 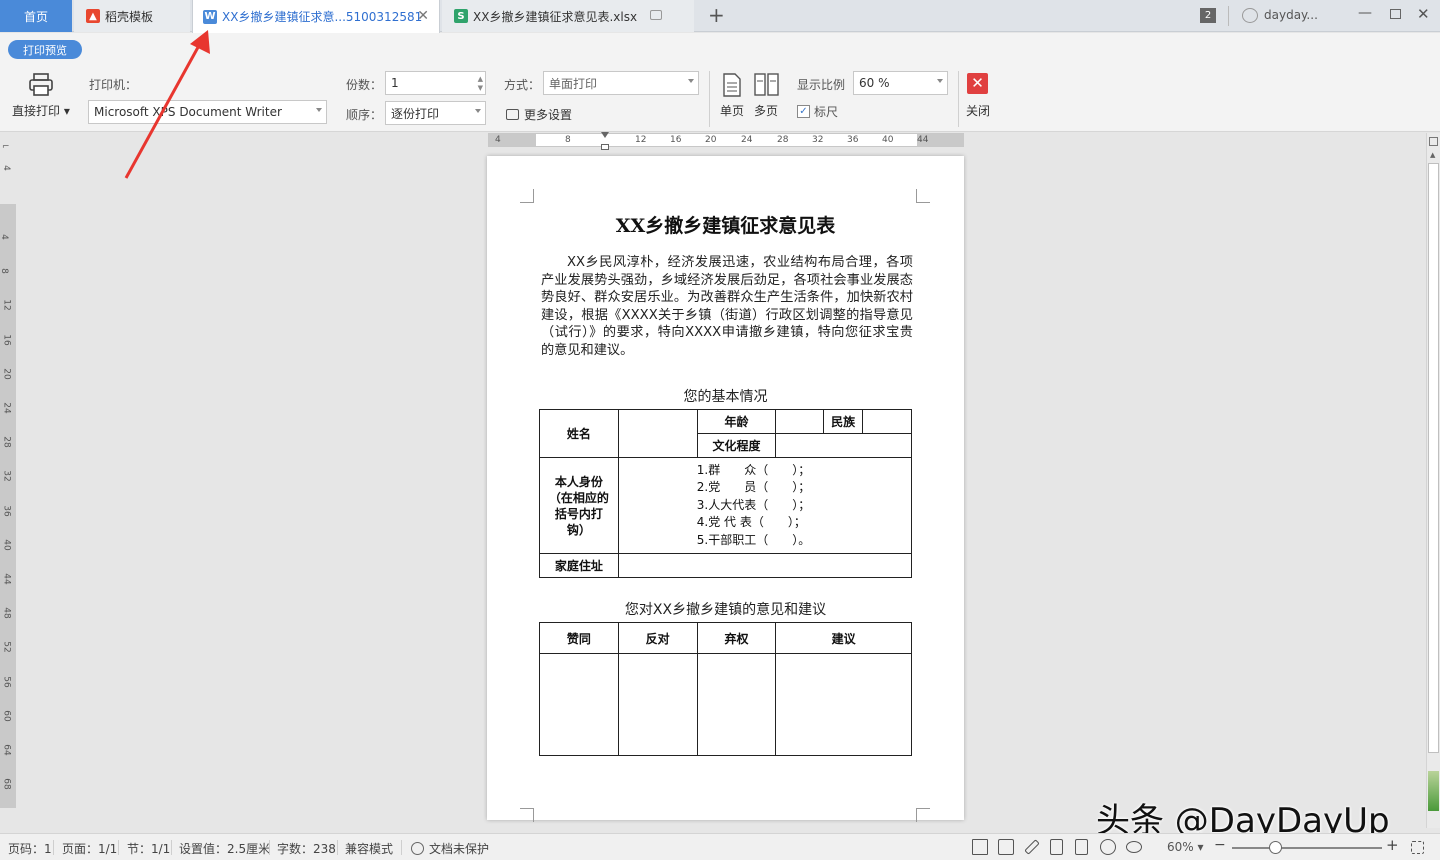 I want to click on web-view-icon, so click(x=1108, y=847).